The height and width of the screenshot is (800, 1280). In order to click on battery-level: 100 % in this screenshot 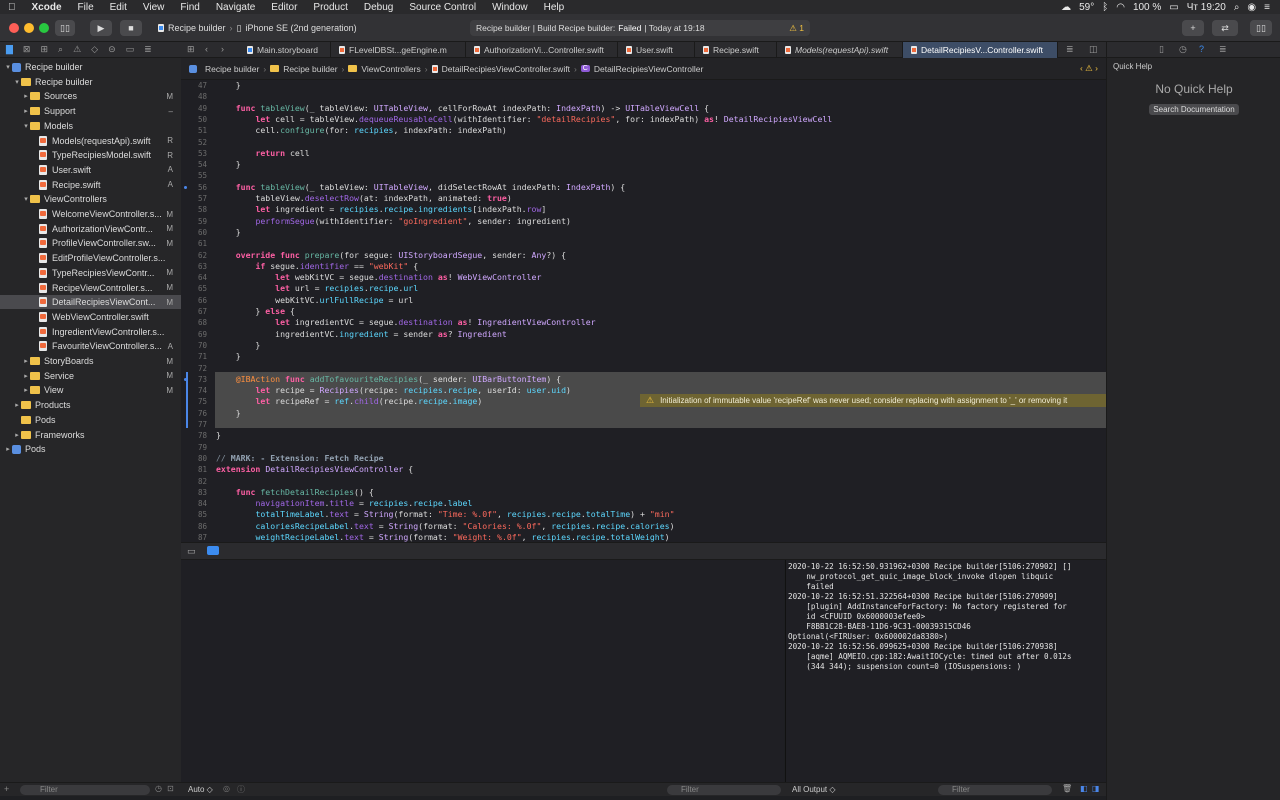, I will do `click(1147, 7)`.